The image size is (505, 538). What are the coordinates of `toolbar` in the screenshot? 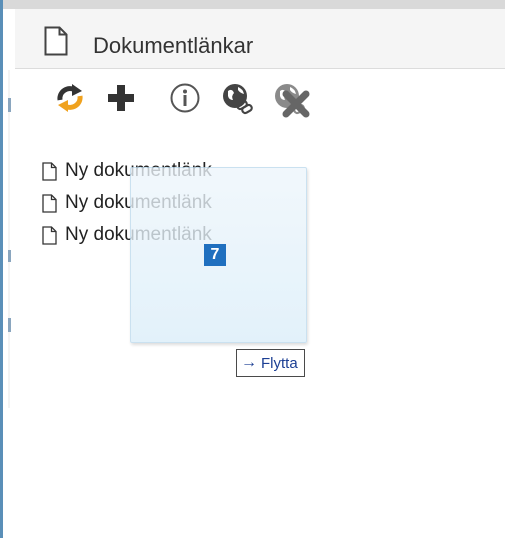 It's located at (260, 105).